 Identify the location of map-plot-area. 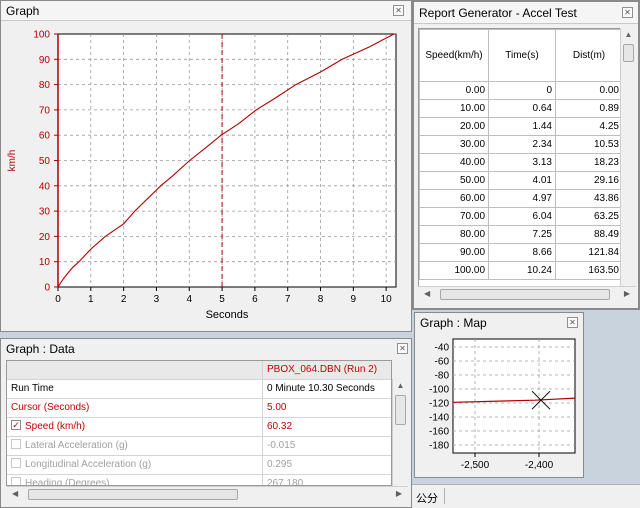
(514, 396).